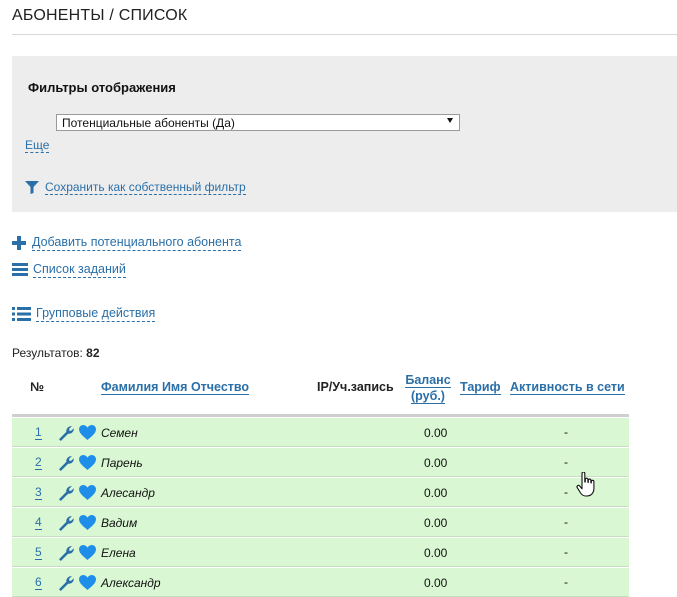 The width and height of the screenshot is (677, 597). Describe the element at coordinates (19, 243) in the screenshot. I see `plus-icon` at that location.